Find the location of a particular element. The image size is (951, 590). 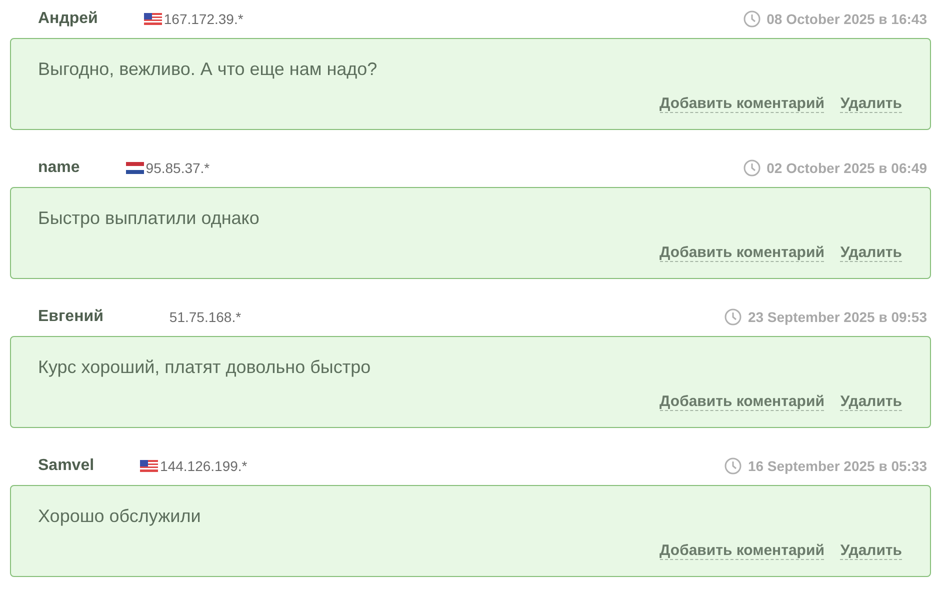

ip-address: 51.75.168.* is located at coordinates (205, 317).